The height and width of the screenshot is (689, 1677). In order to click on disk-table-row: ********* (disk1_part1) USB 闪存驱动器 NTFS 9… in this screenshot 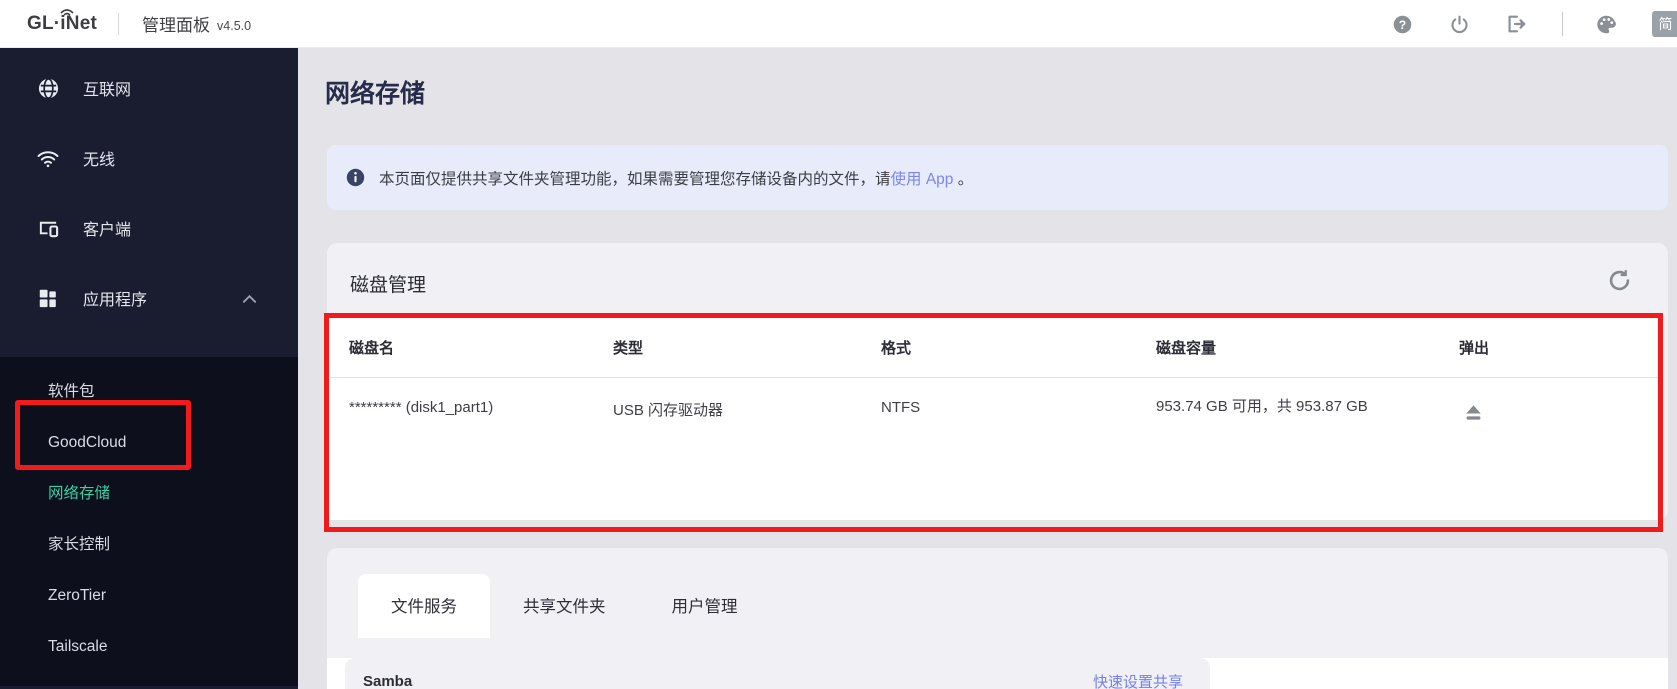, I will do `click(993, 403)`.